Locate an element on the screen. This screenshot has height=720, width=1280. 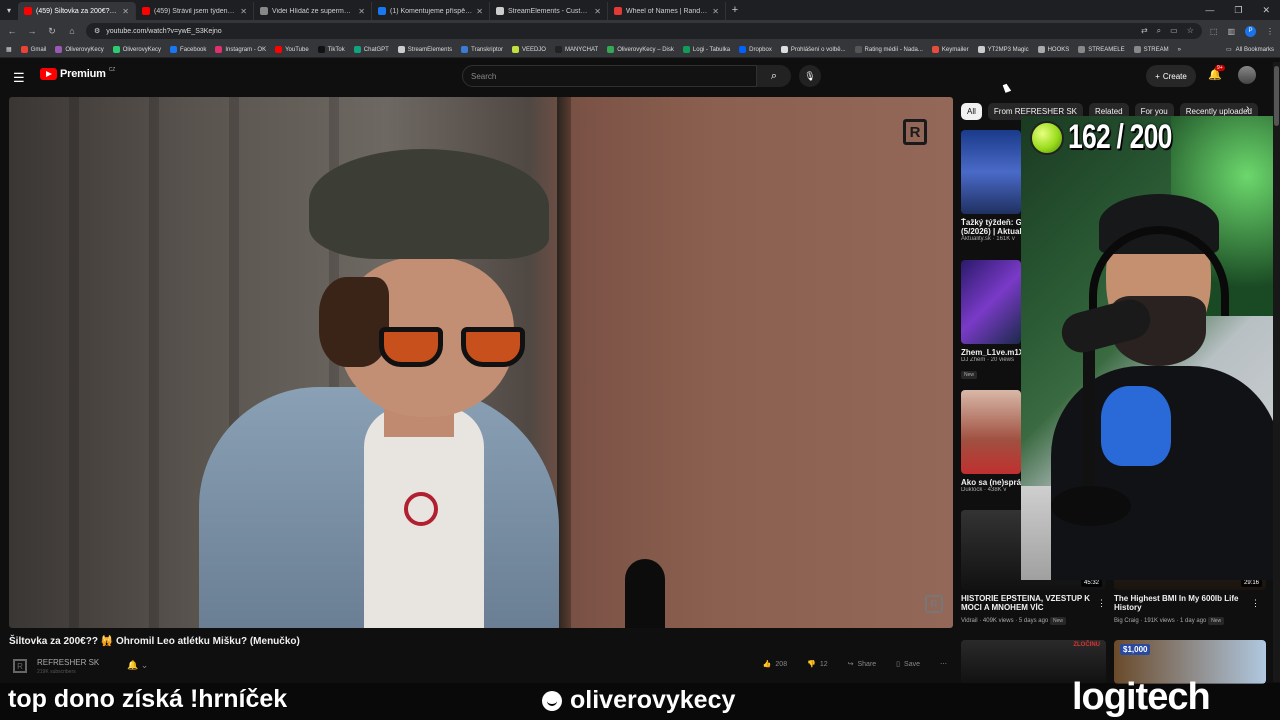
bookmark-item: VEEDJO is located at coordinates (528, 49).